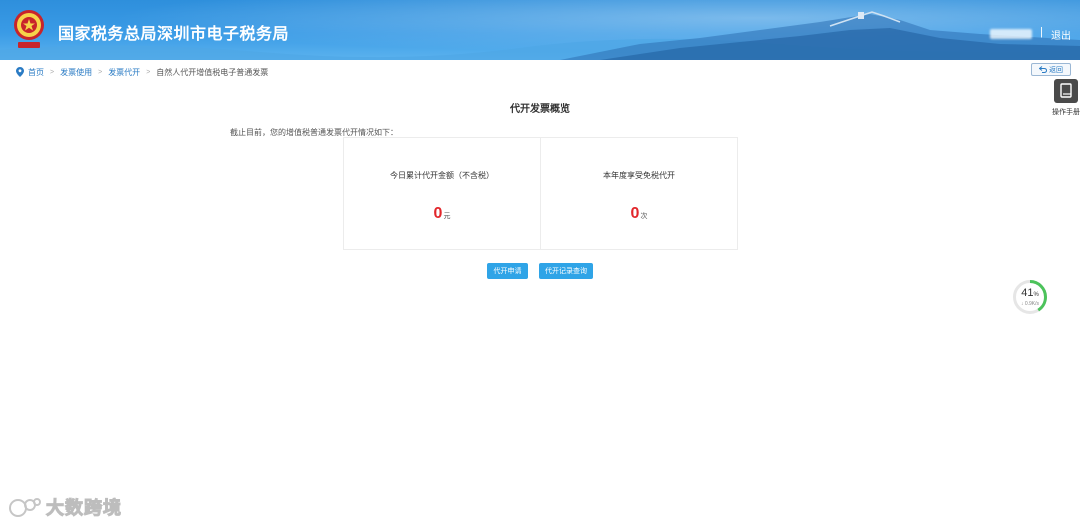 This screenshot has height=527, width=1080. I want to click on network-speed-widget: 41% ↓ 0.9K/s, so click(1030, 297).